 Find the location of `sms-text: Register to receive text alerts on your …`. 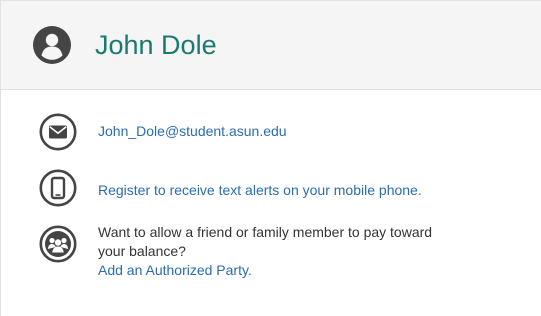

sms-text: Register to receive text alerts on your … is located at coordinates (260, 190).